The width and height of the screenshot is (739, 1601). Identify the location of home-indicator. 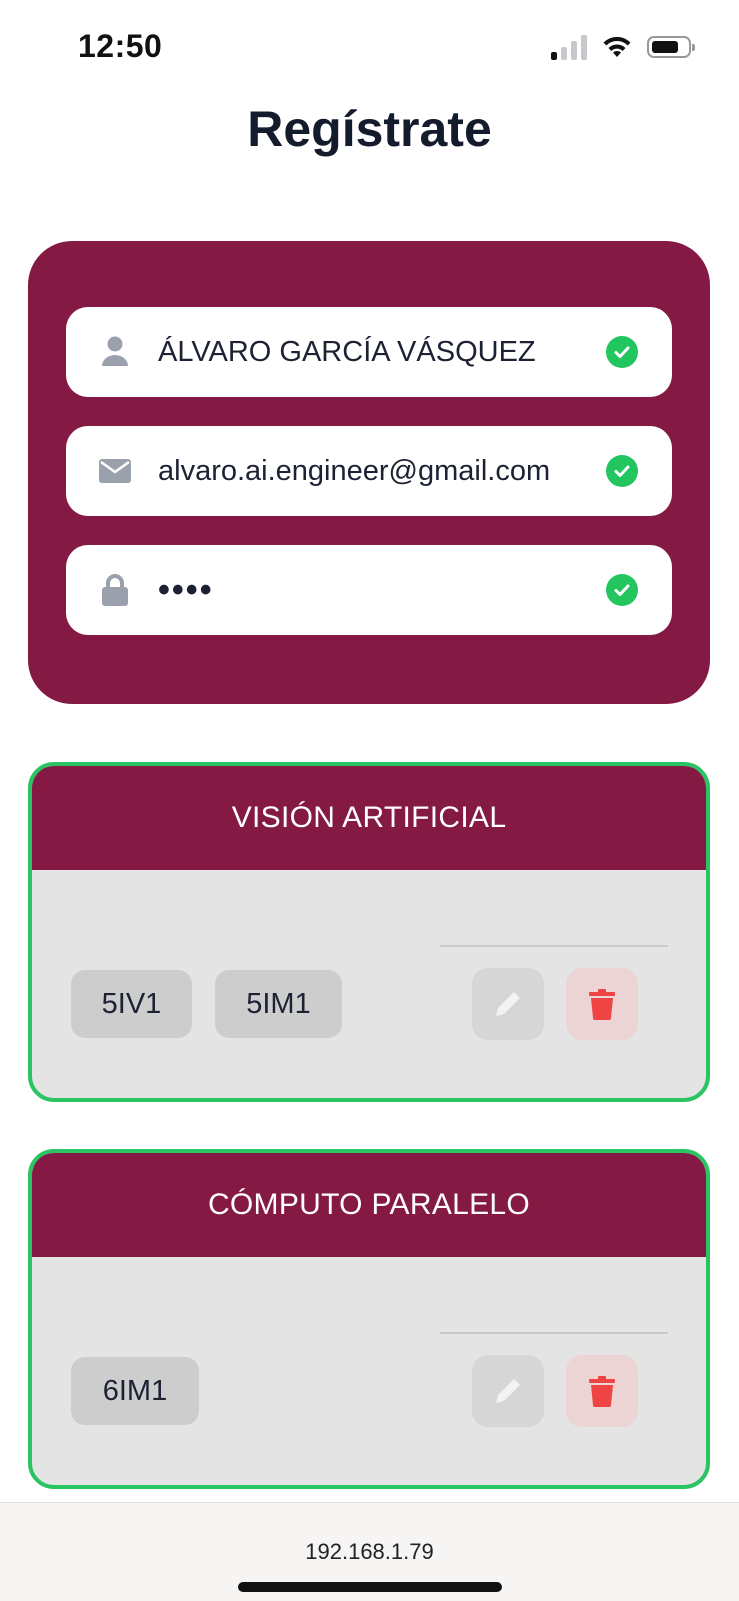
(370, 1587).